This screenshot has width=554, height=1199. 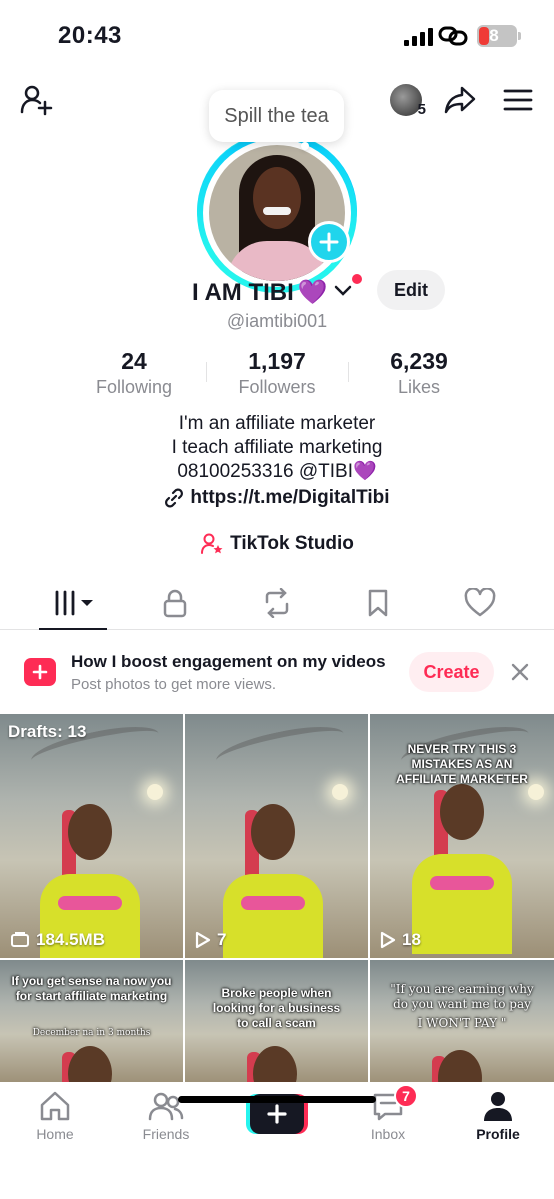 What do you see at coordinates (166, 1106) in the screenshot?
I see `friends-icon` at bounding box center [166, 1106].